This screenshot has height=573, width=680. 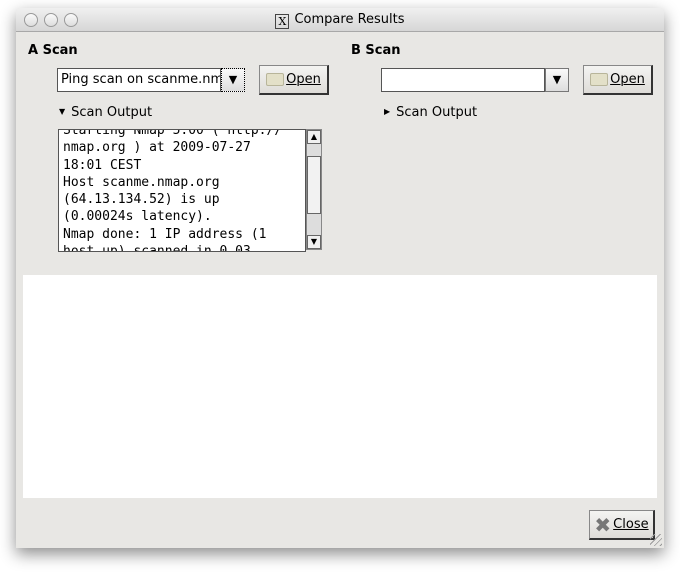 I want to click on close-label: Close, so click(x=631, y=524).